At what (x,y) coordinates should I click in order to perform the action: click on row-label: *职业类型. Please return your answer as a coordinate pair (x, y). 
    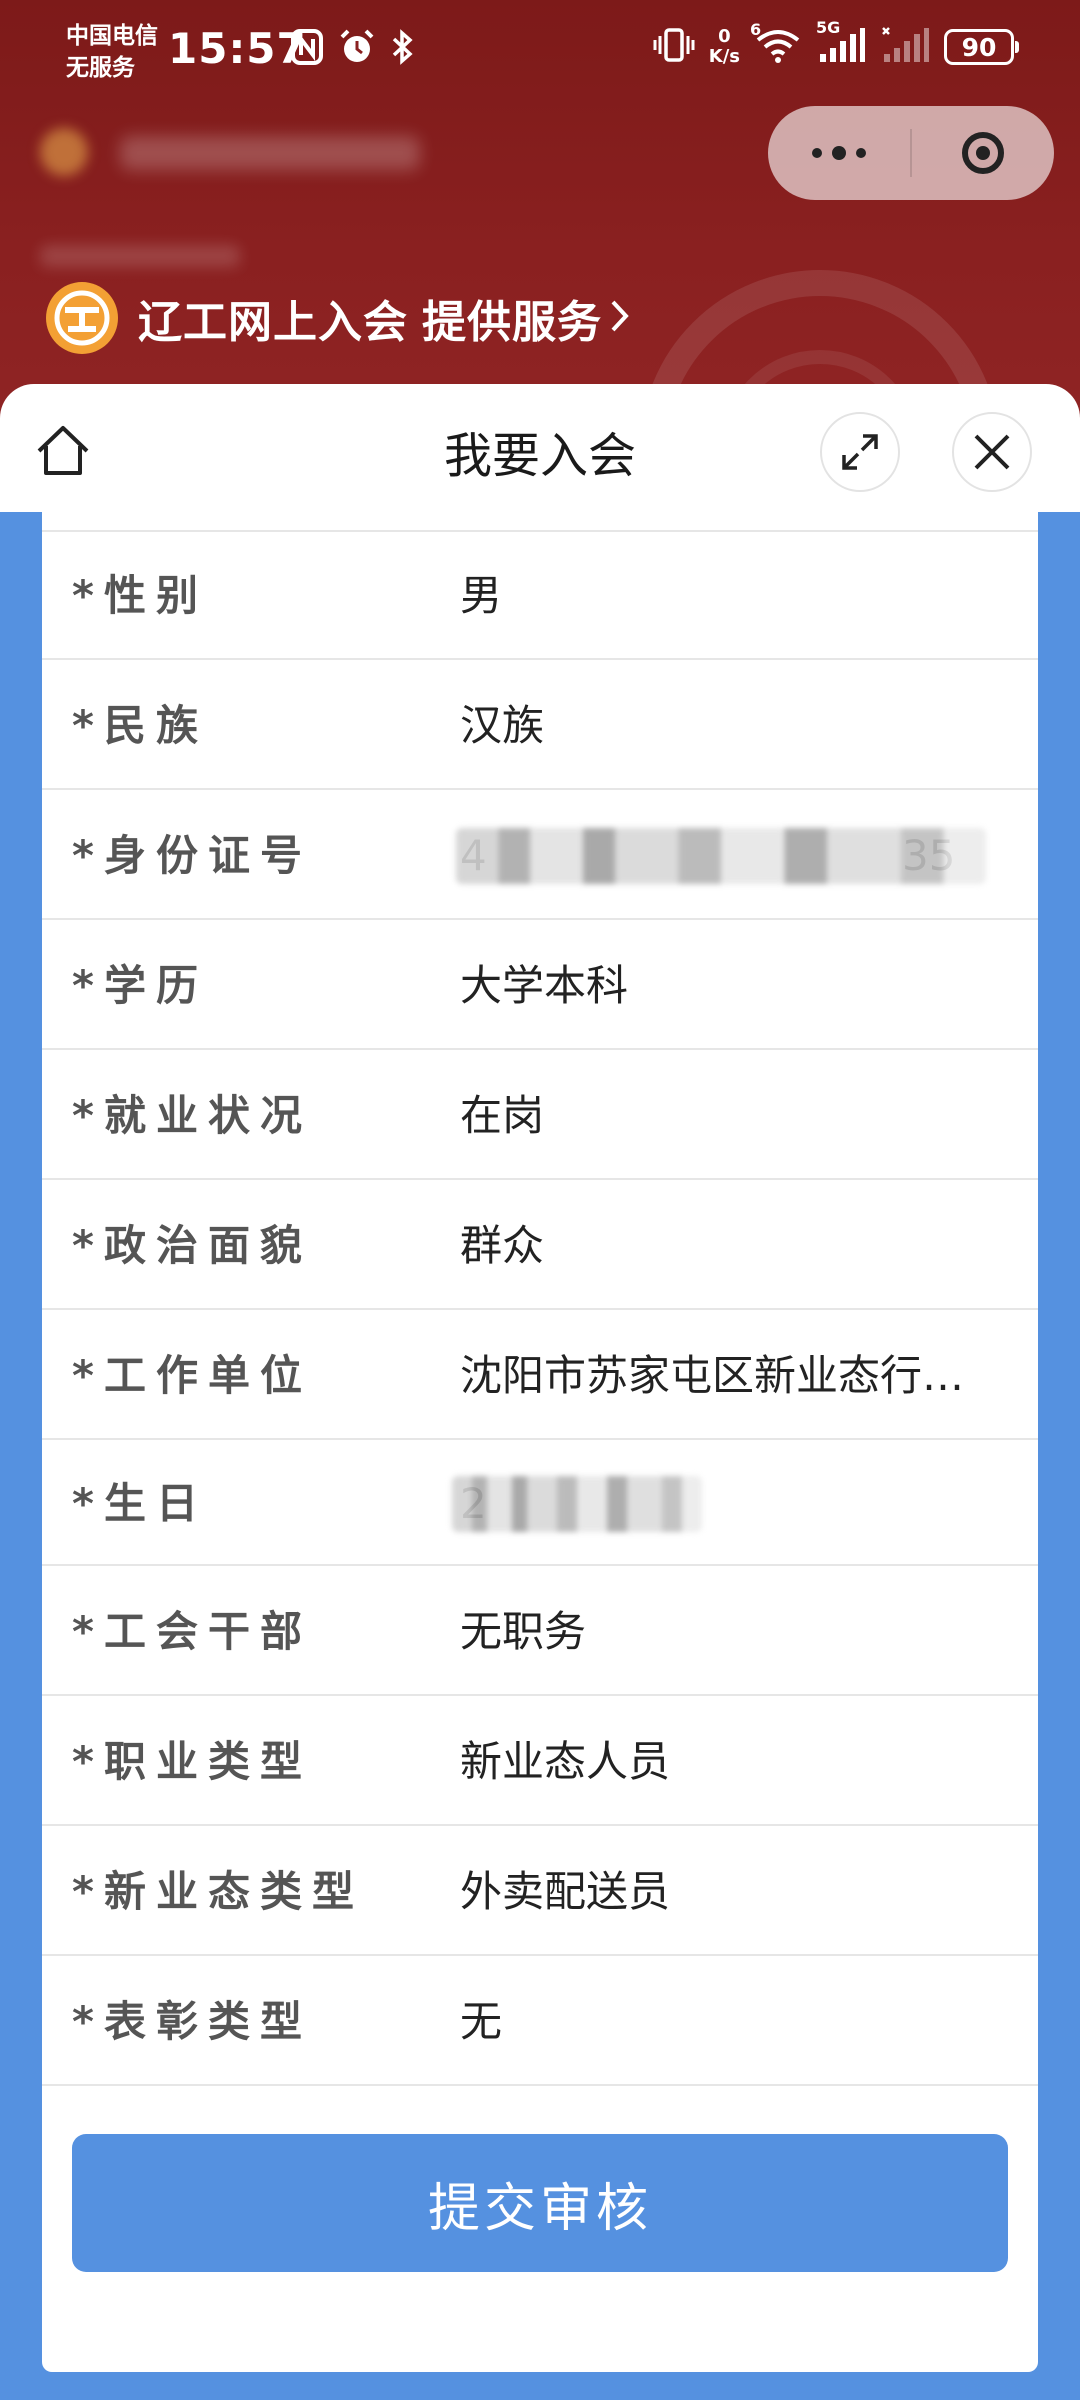
    Looking at the image, I should click on (192, 1761).